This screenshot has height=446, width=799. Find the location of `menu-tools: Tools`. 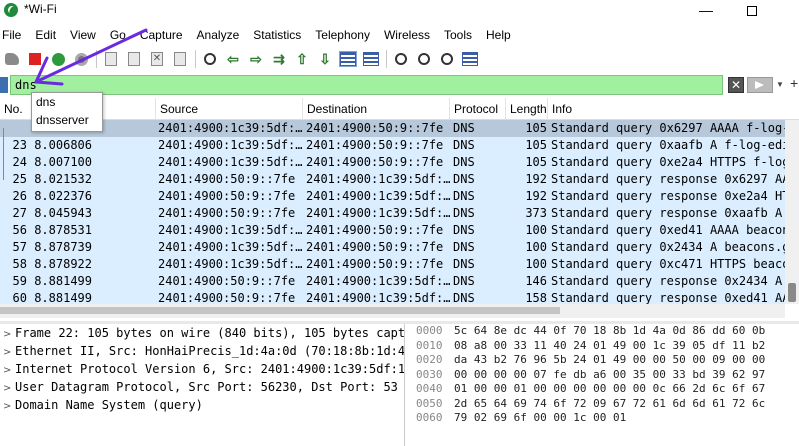

menu-tools: Tools is located at coordinates (458, 35).